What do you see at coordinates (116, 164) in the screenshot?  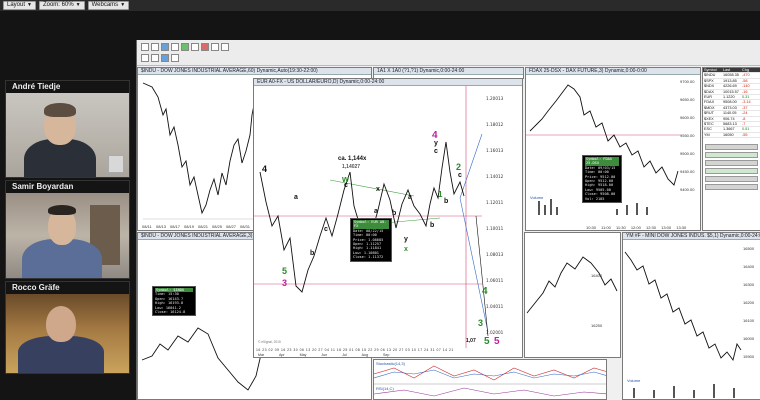 I see `background-frame` at bounding box center [116, 164].